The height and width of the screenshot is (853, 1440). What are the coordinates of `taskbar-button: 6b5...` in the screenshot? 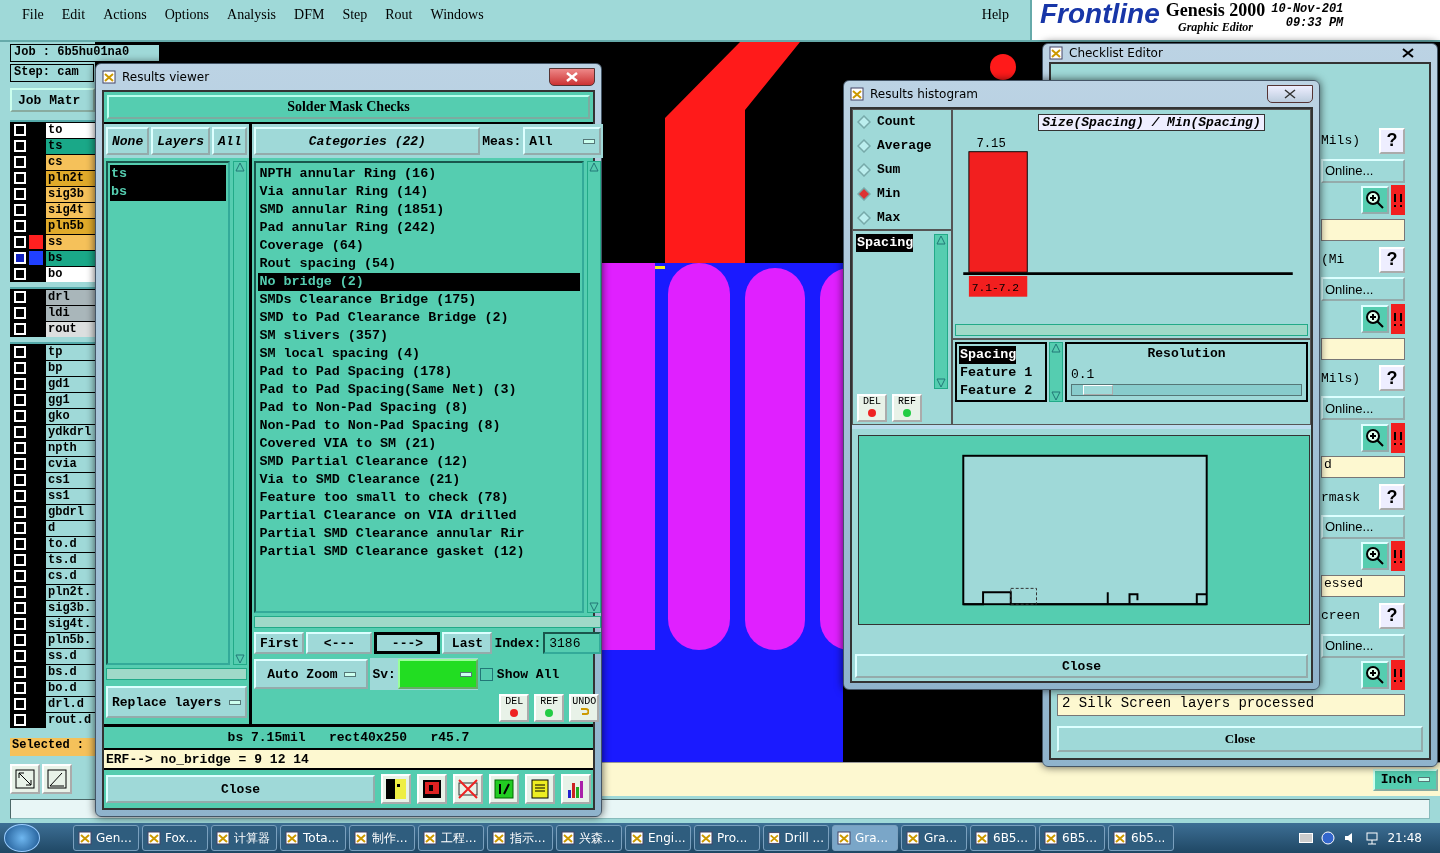 It's located at (1141, 838).